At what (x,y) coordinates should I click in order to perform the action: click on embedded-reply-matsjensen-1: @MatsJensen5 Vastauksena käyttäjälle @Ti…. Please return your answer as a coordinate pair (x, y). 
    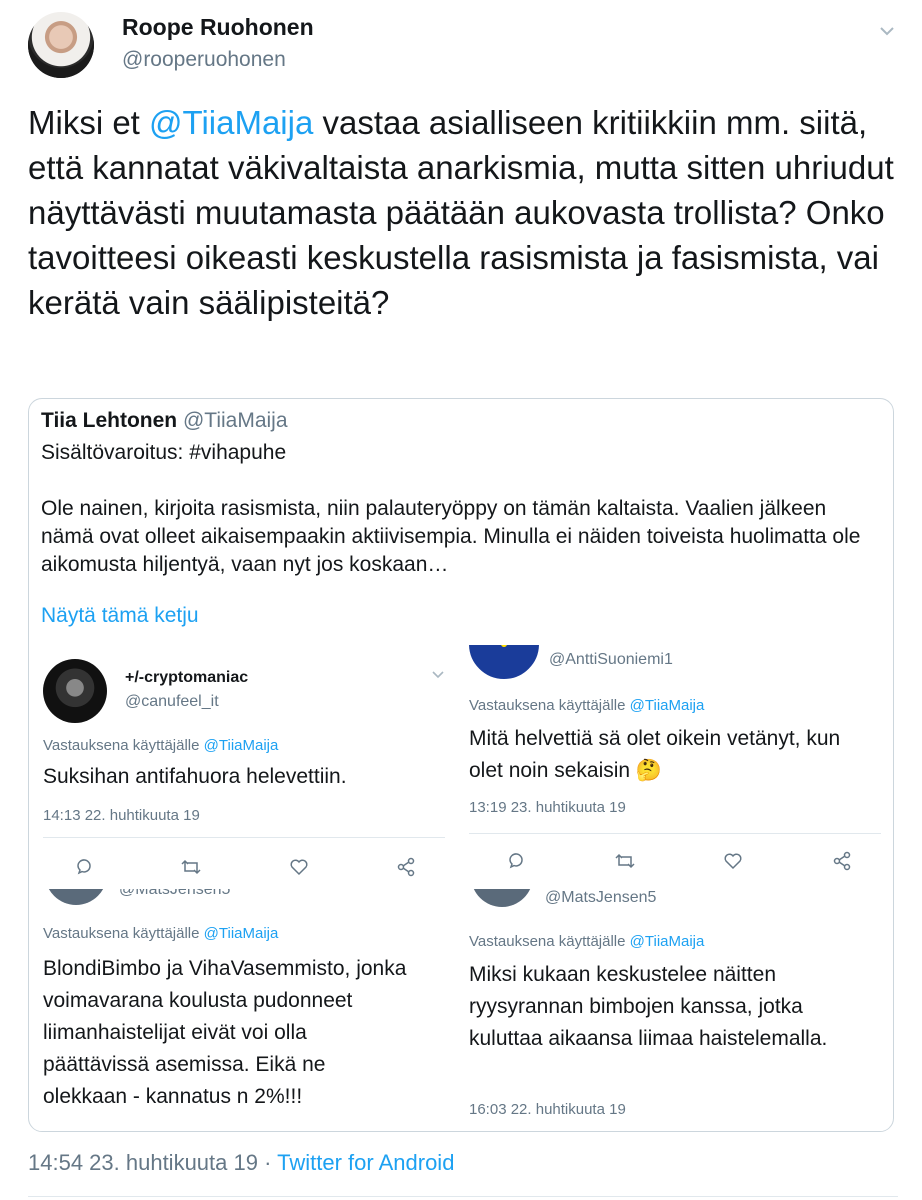
    Looking at the image, I should click on (246, 1010).